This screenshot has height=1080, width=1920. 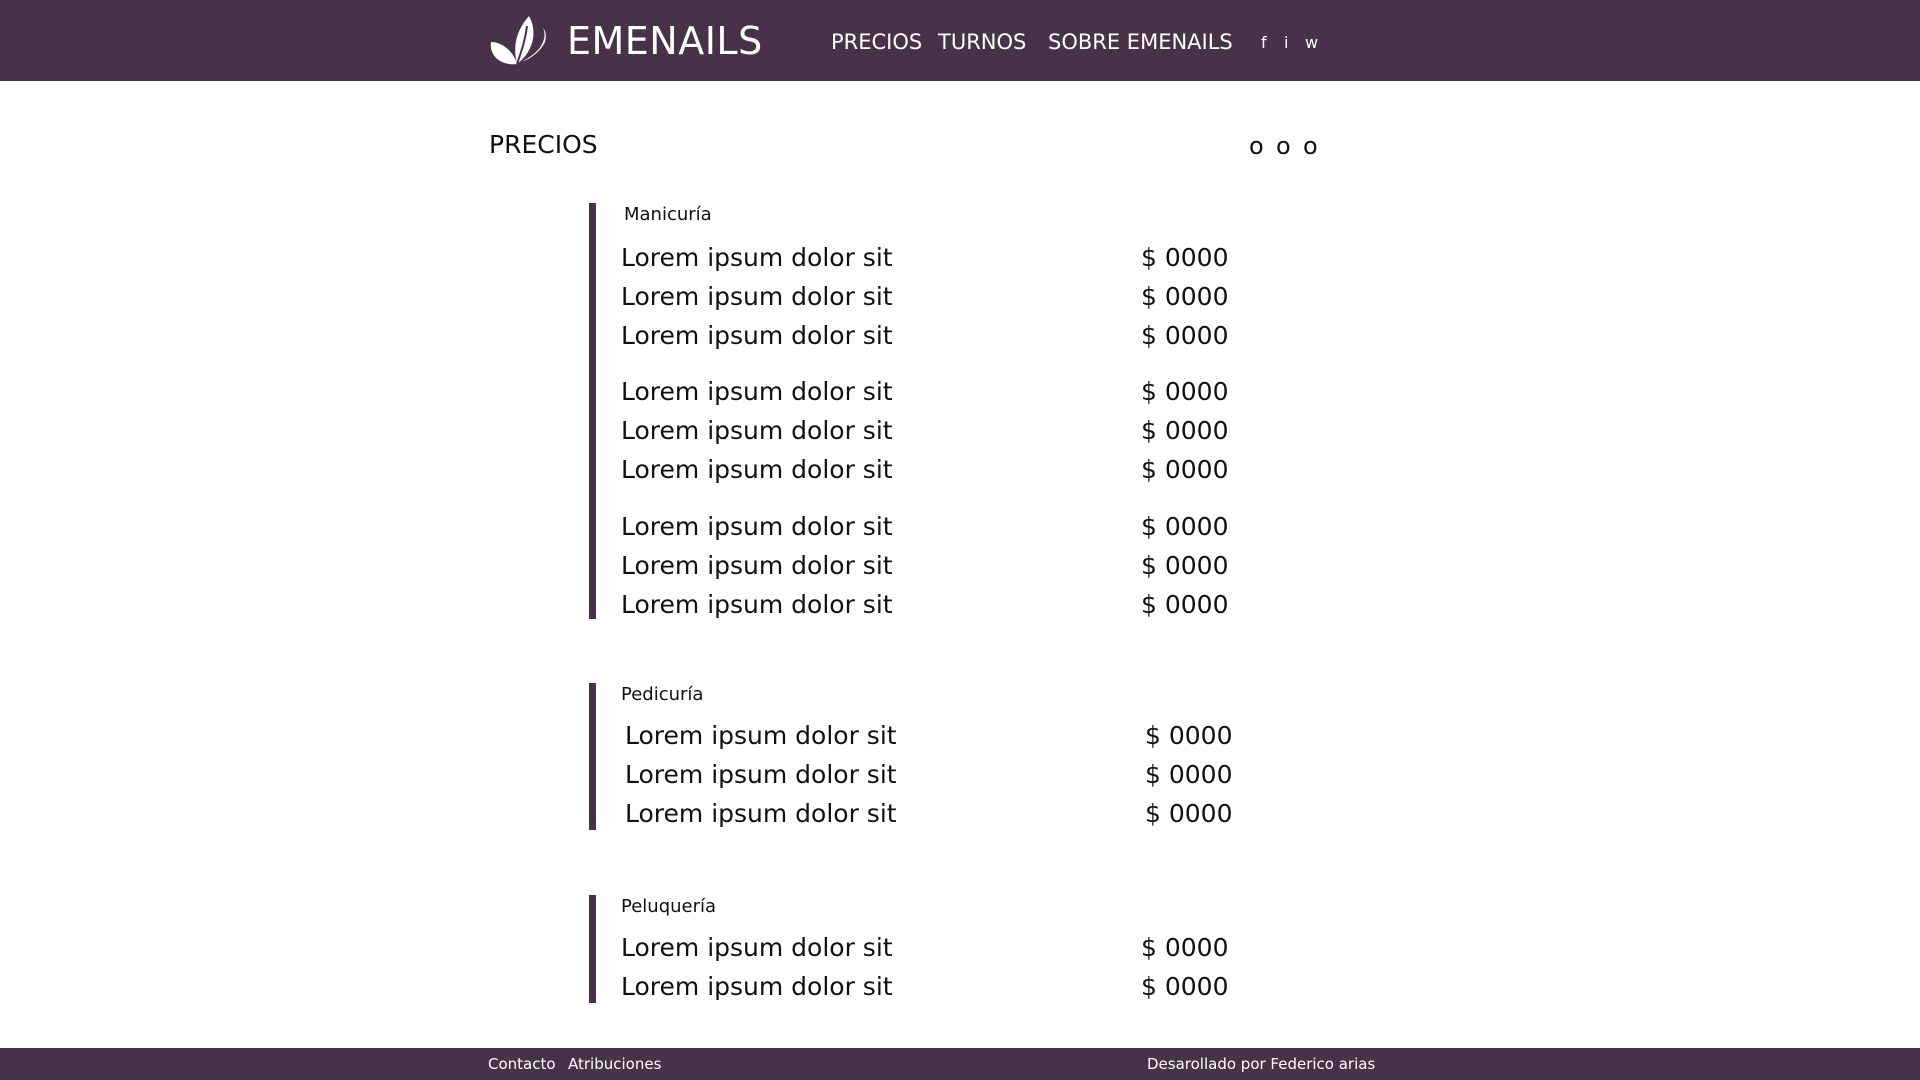 What do you see at coordinates (669, 906) in the screenshot?
I see `section-title: Peluquería` at bounding box center [669, 906].